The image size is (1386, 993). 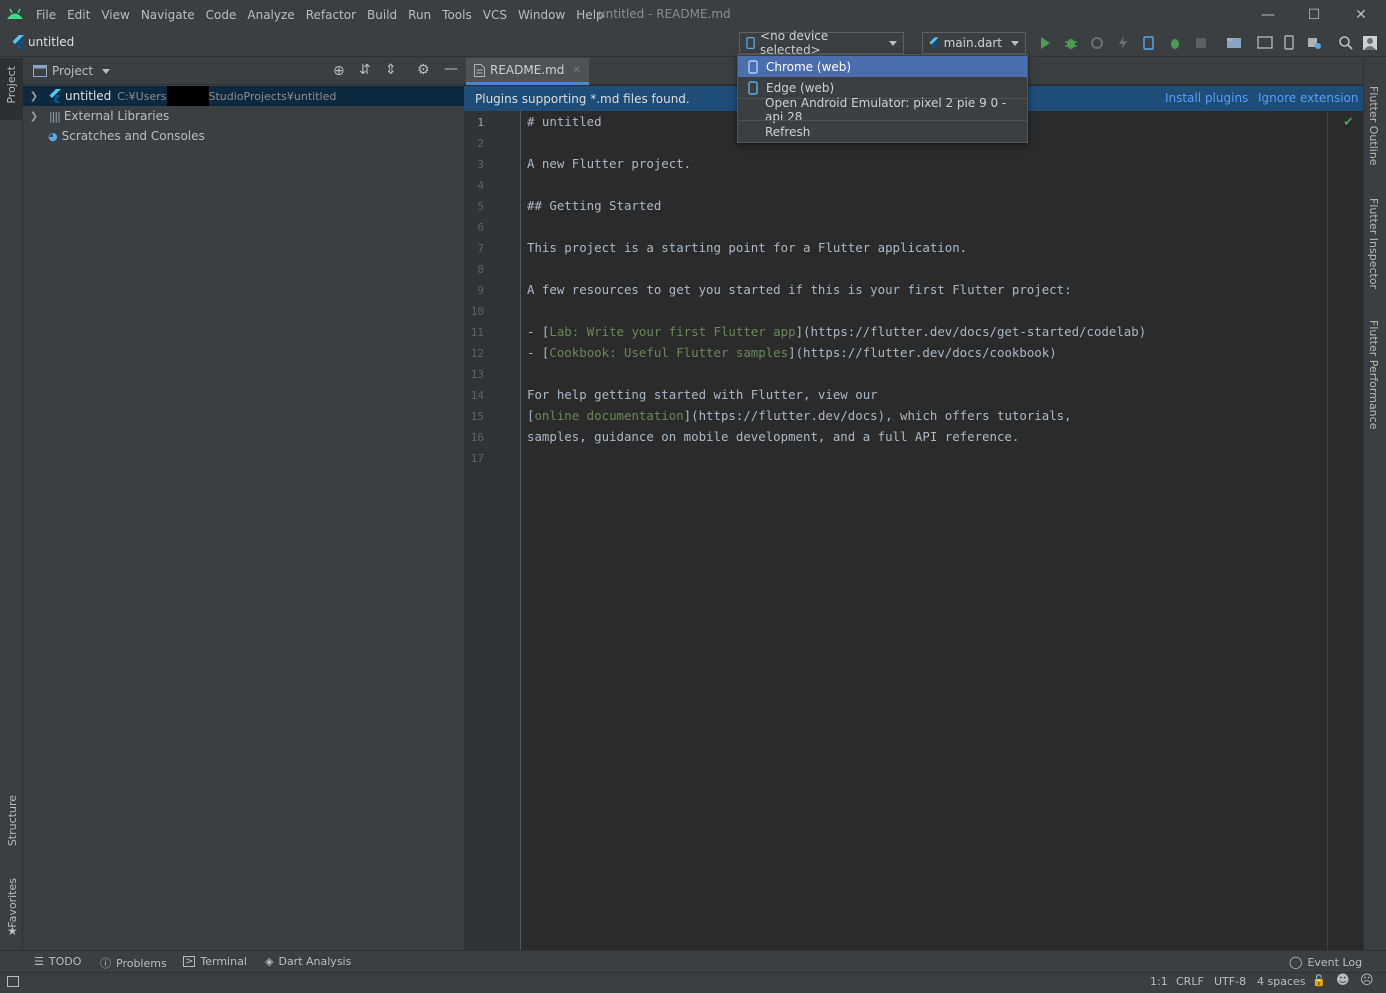 I want to click on dart-icon: ◈, so click(x=269, y=961).